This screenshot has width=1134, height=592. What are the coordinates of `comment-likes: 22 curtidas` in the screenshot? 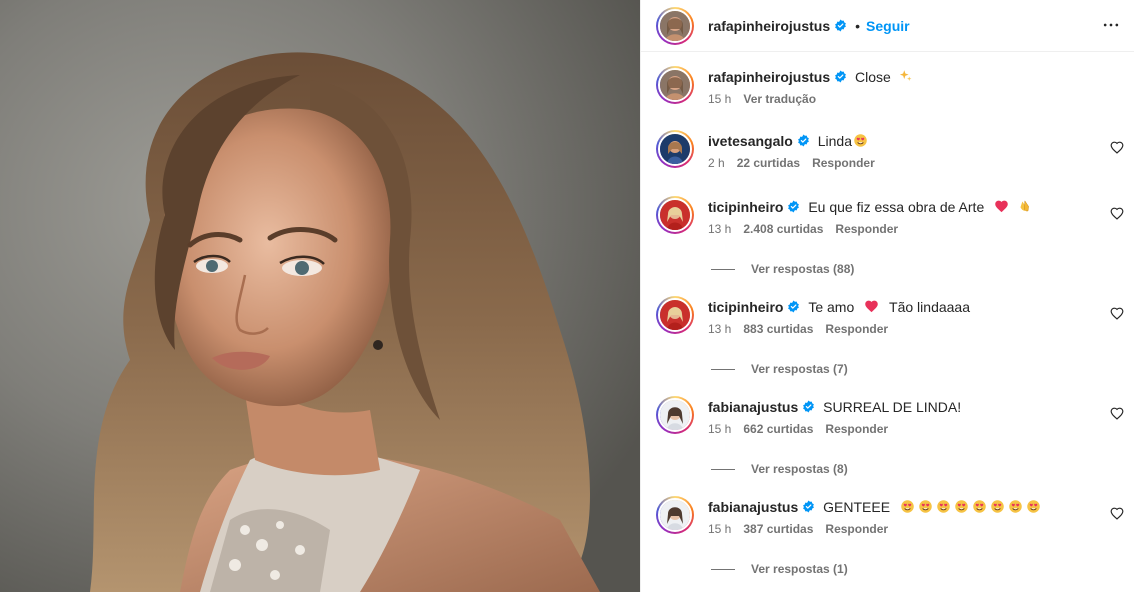 It's located at (768, 163).